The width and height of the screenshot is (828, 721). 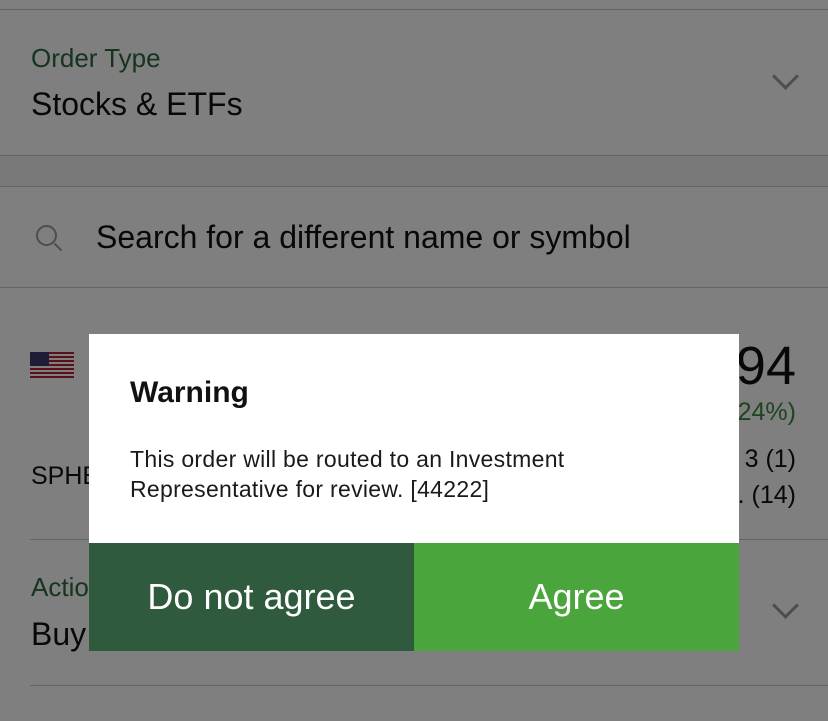 What do you see at coordinates (251, 597) in the screenshot?
I see `do-not-agree-button: Do not agree` at bounding box center [251, 597].